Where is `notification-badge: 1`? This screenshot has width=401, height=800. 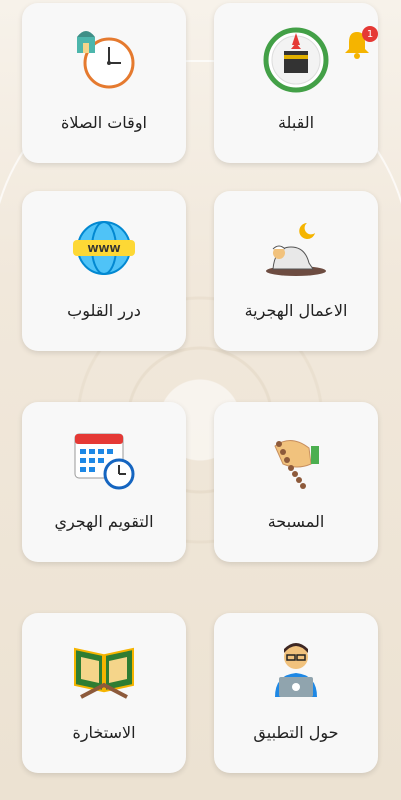 notification-badge: 1 is located at coordinates (370, 34).